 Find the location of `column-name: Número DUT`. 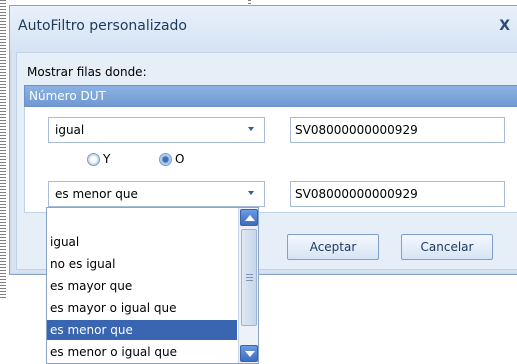

column-name: Número DUT is located at coordinates (67, 96).